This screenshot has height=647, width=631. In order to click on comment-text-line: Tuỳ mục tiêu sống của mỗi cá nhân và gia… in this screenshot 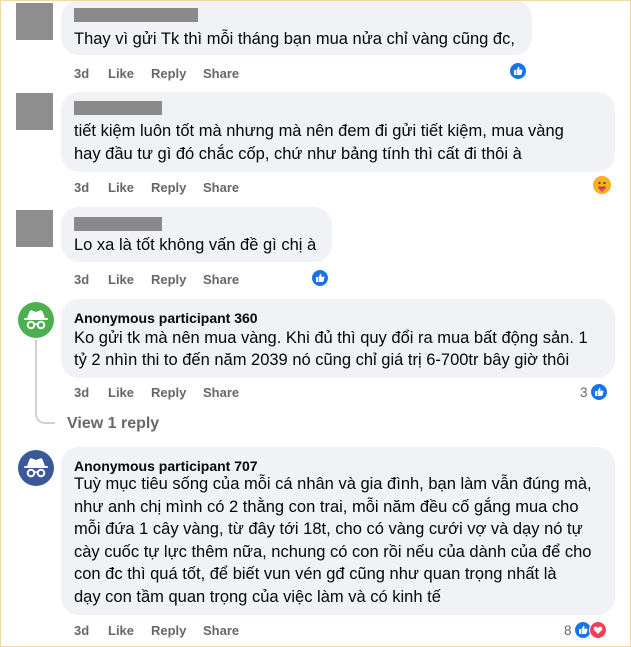, I will do `click(333, 484)`.